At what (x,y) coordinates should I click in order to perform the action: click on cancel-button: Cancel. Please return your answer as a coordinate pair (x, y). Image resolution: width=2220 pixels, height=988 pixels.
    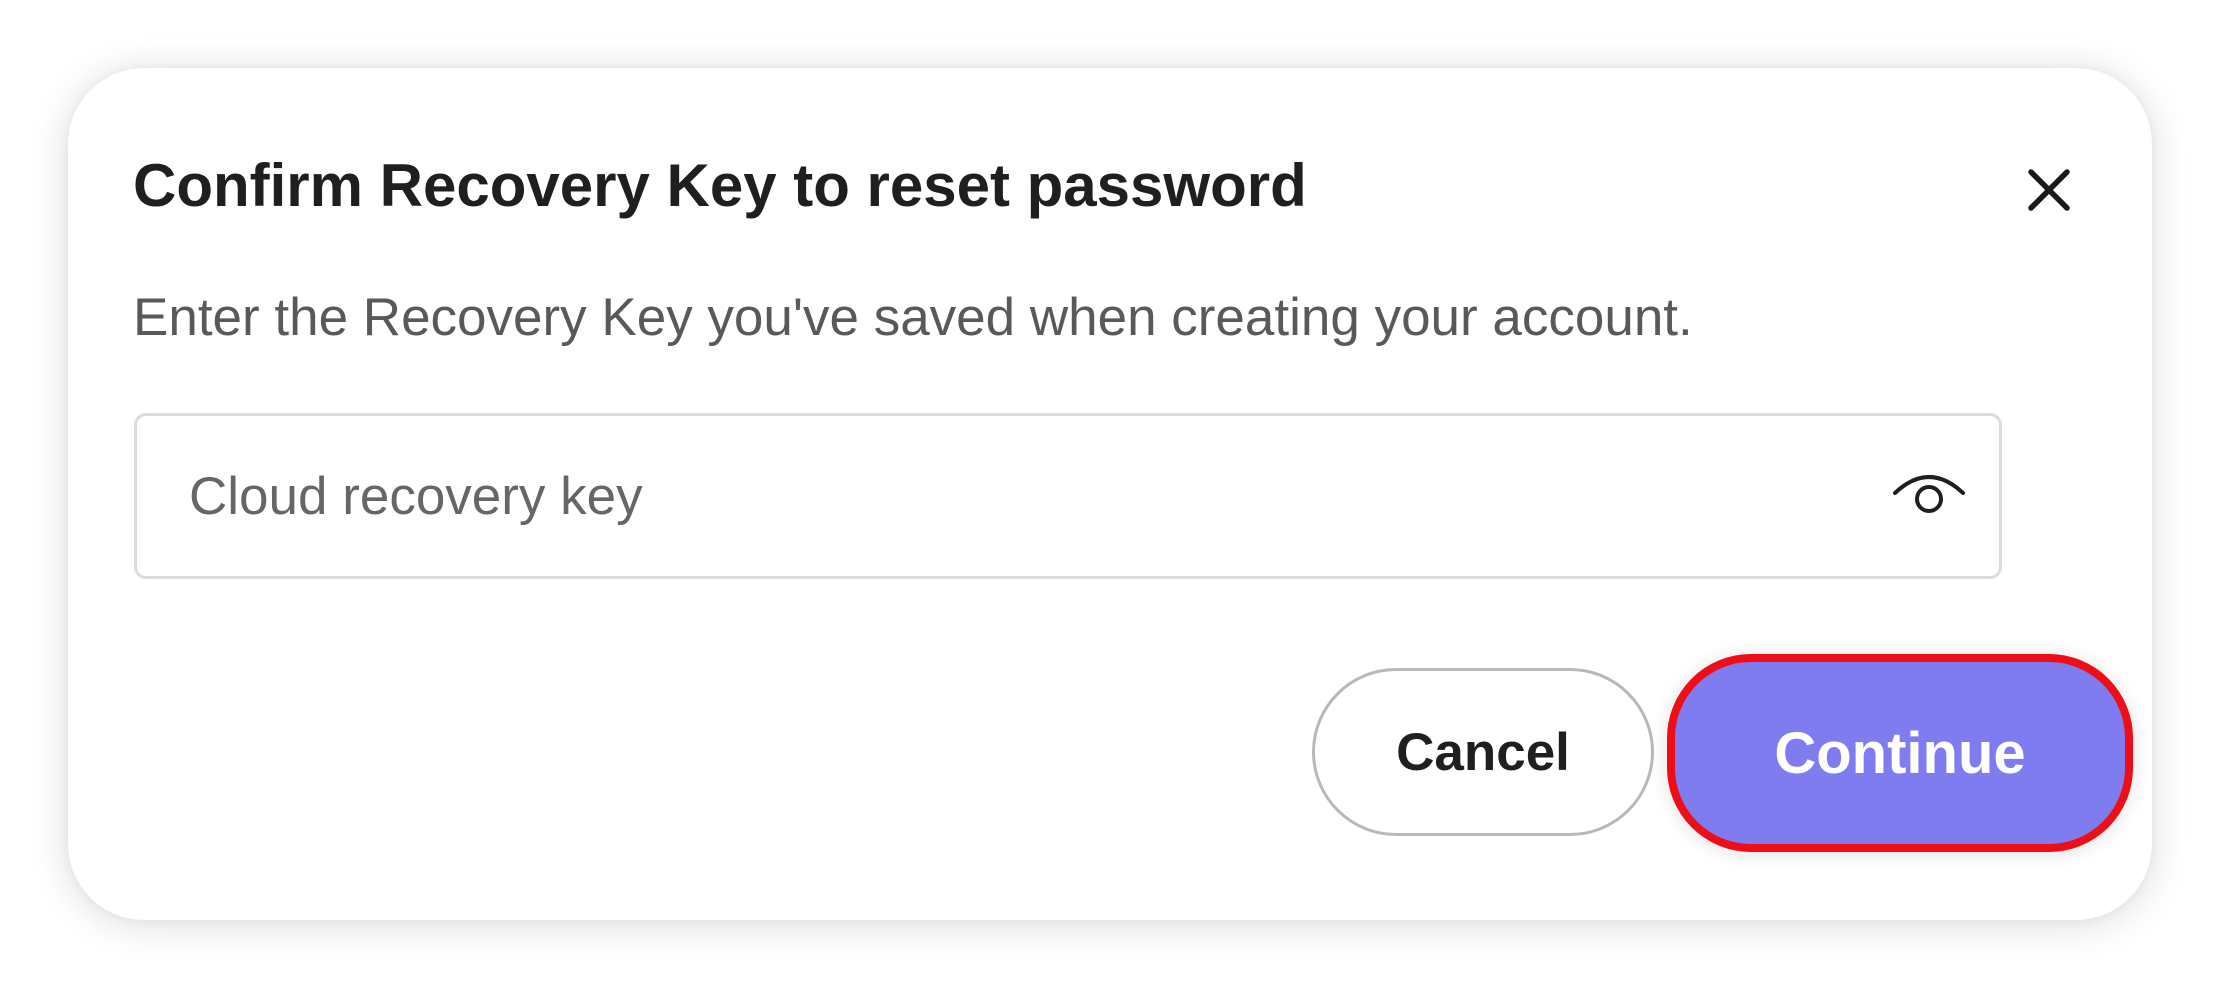
    Looking at the image, I should click on (1483, 752).